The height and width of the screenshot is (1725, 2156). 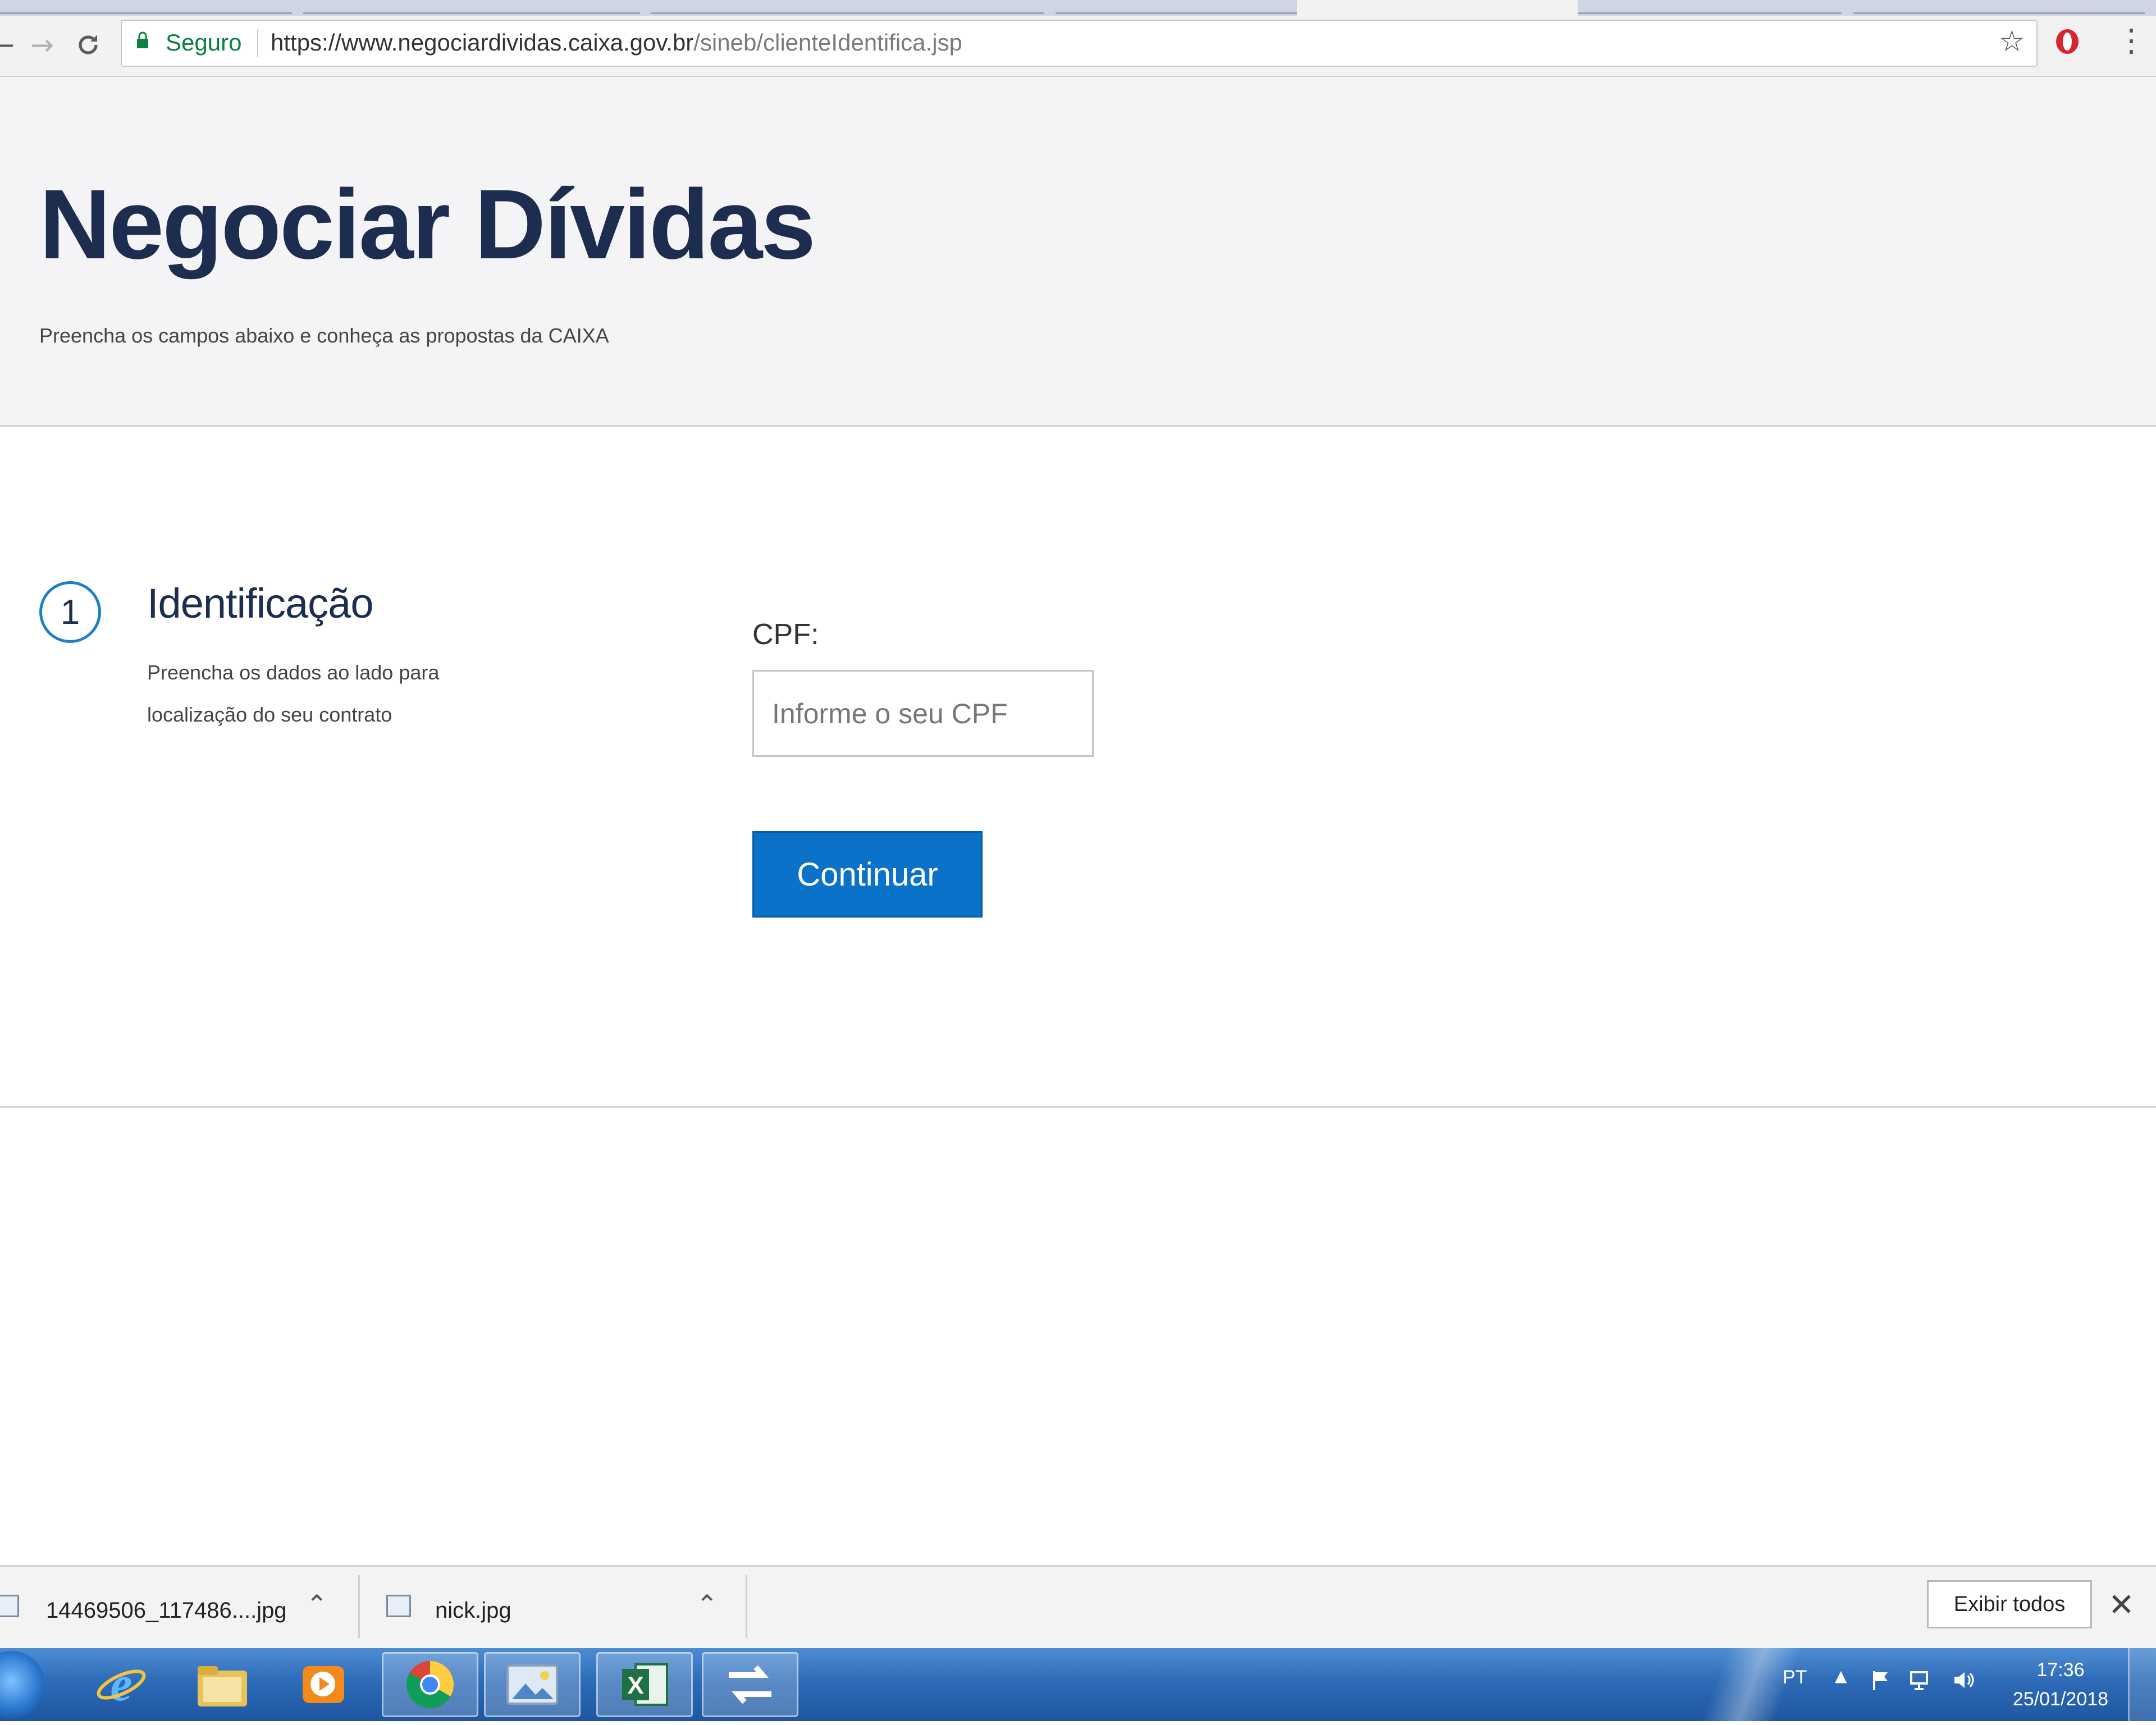 I want to click on show-desktop-button, so click(x=2142, y=1684).